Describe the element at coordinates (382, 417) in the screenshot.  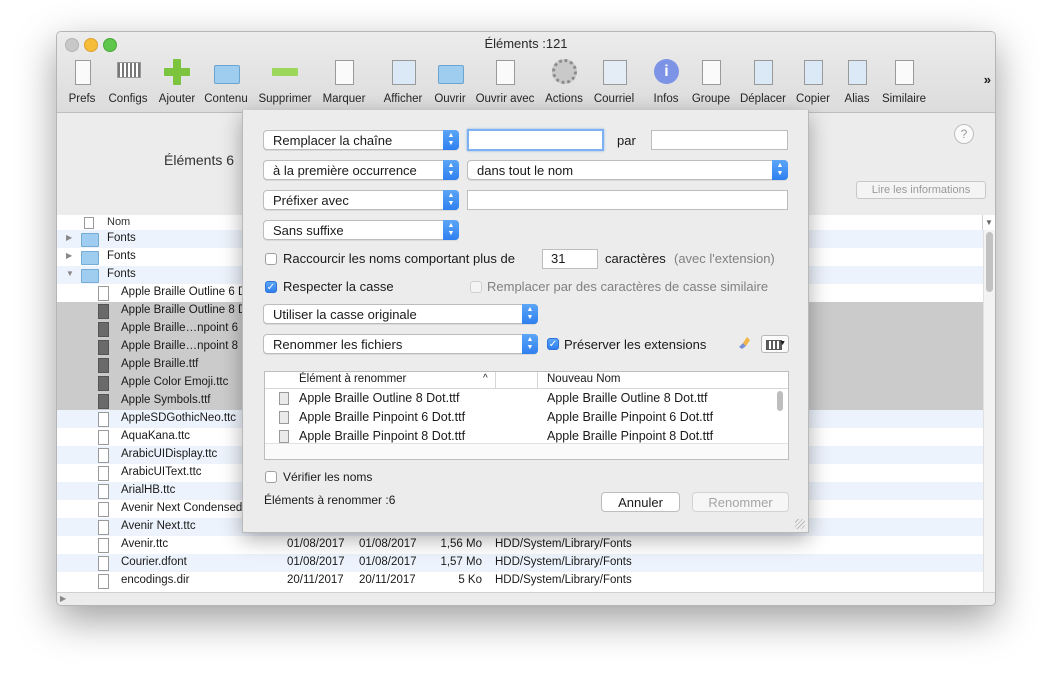
I see `row-old-name: Apple Braille Pinpoint 6 Dot.ttf` at that location.